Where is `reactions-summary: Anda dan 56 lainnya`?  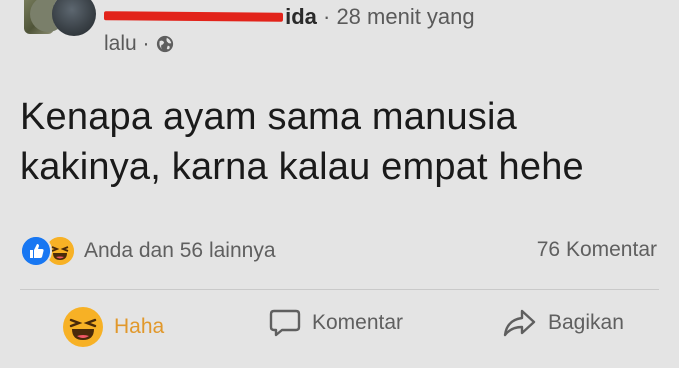
reactions-summary: Anda dan 56 lainnya is located at coordinates (148, 251).